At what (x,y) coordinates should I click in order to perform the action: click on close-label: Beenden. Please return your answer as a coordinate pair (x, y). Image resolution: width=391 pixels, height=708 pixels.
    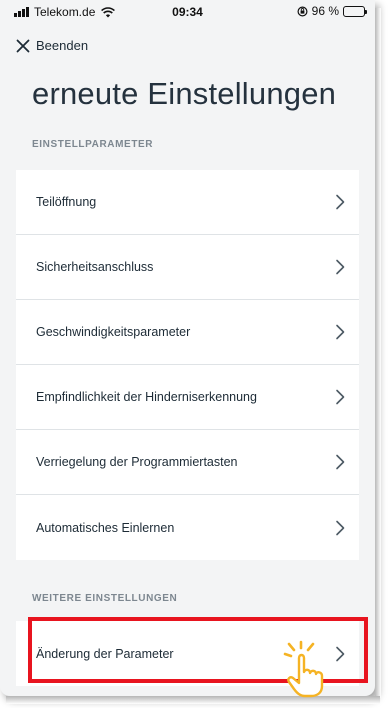
    Looking at the image, I should click on (62, 45).